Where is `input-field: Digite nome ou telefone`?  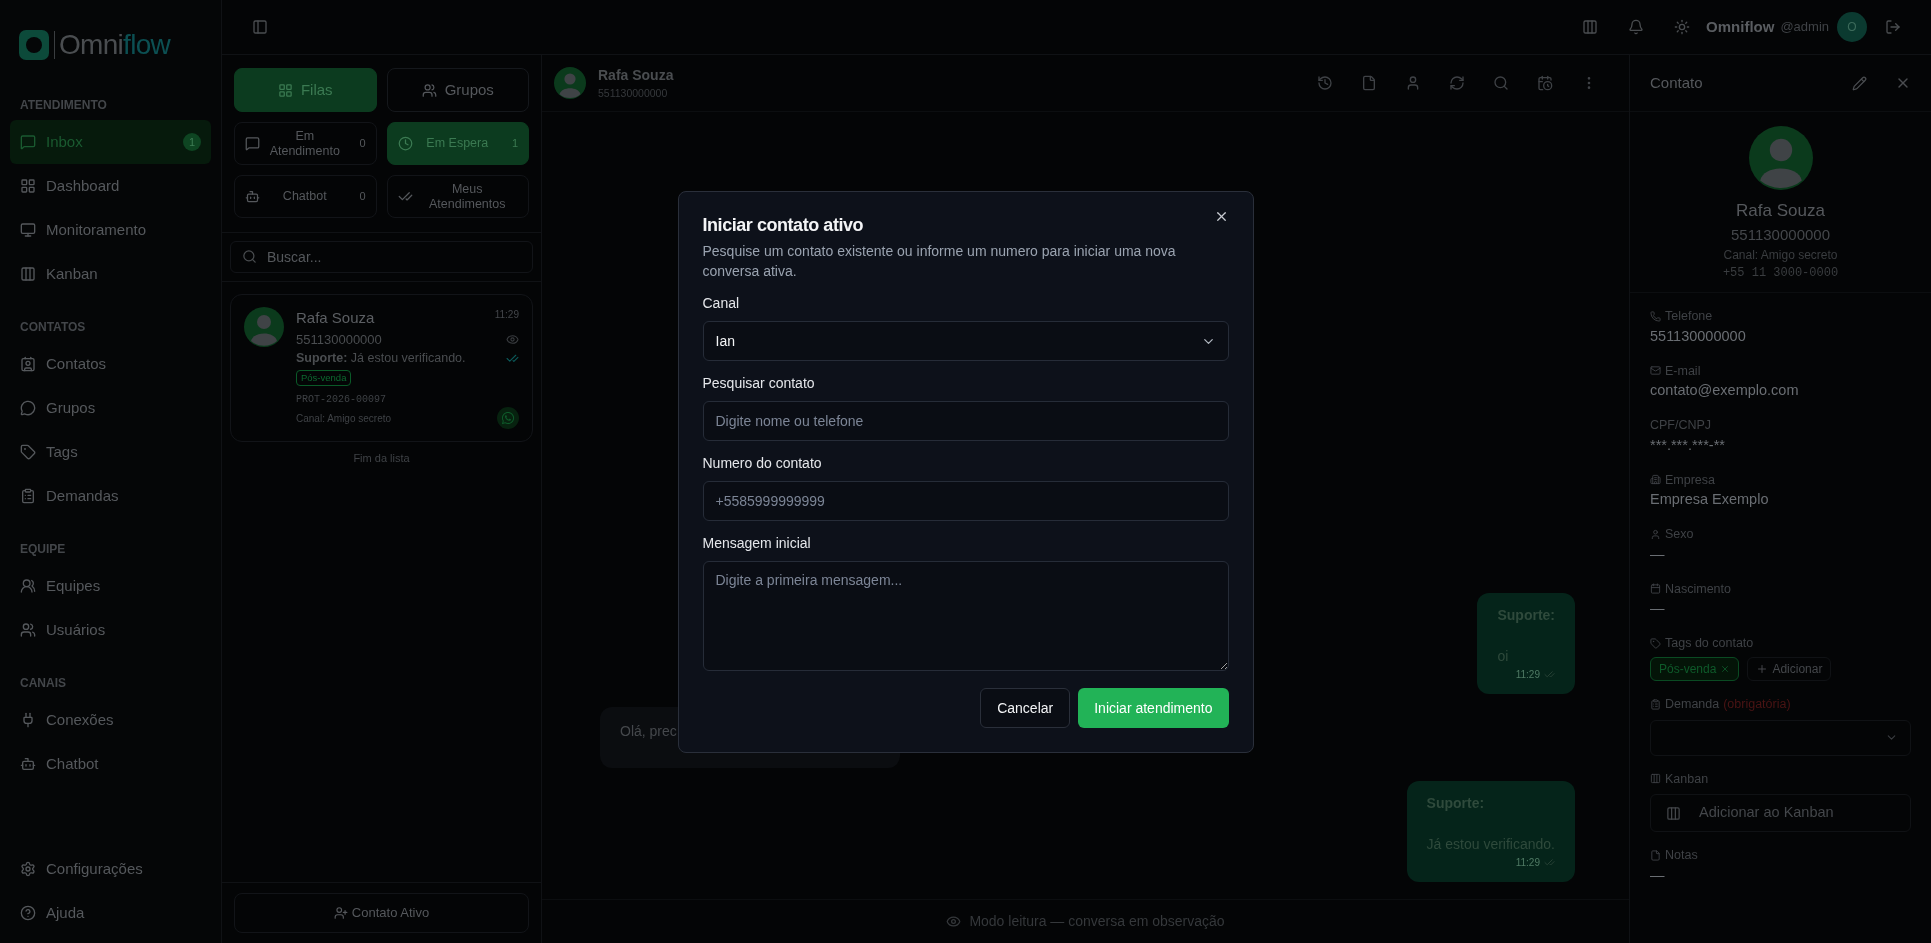
input-field: Digite nome ou telefone is located at coordinates (965, 421).